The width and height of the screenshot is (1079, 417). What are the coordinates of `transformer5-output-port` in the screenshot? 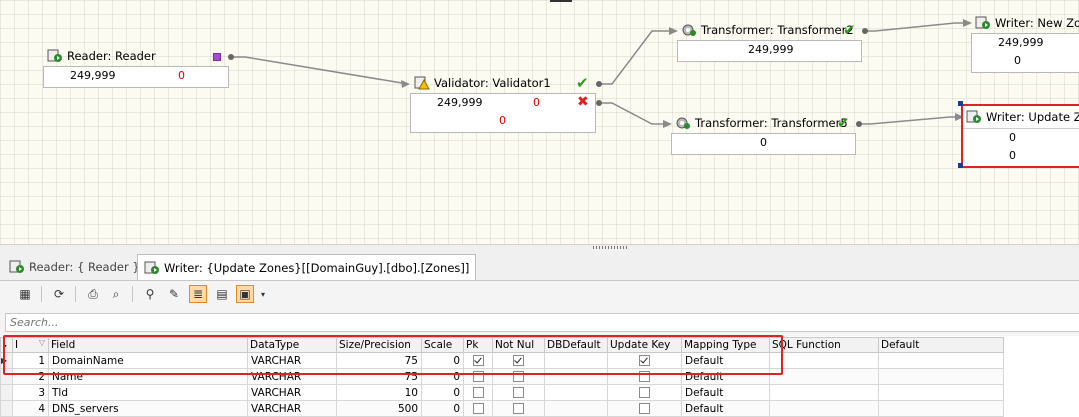 It's located at (859, 124).